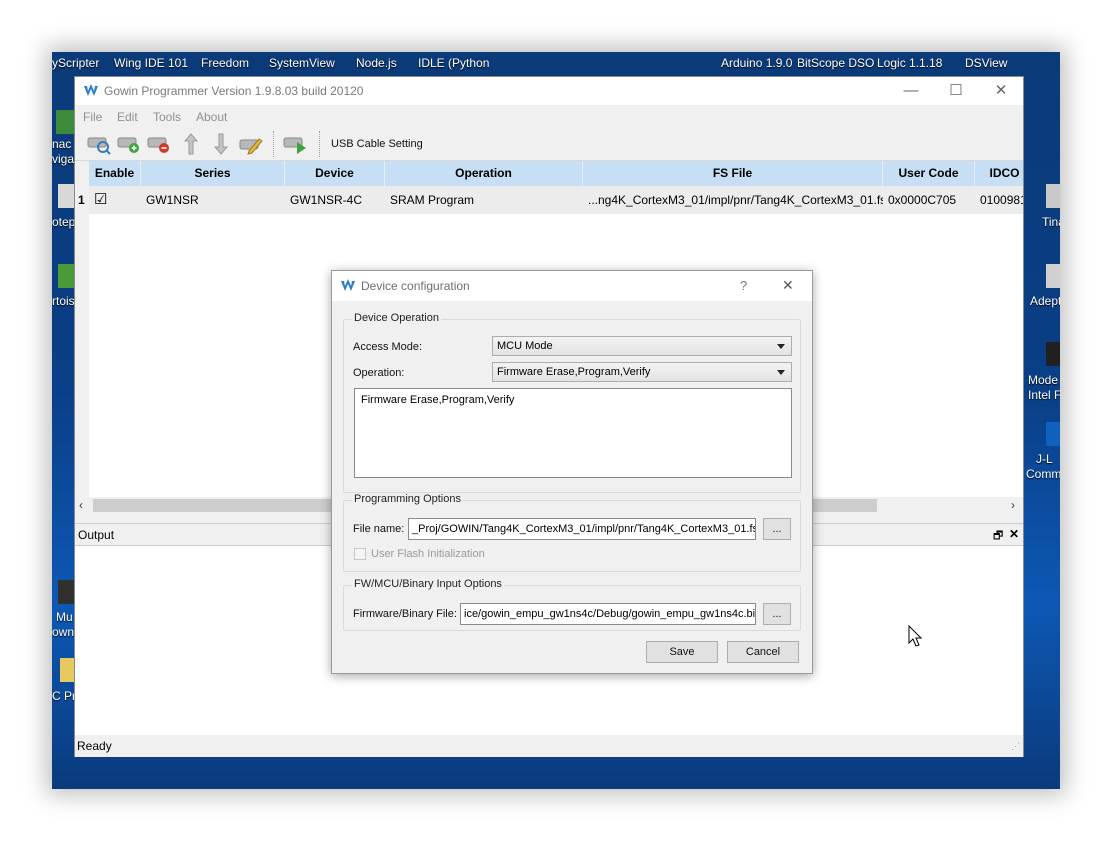  What do you see at coordinates (167, 117) in the screenshot?
I see `menu-tools: Tools` at bounding box center [167, 117].